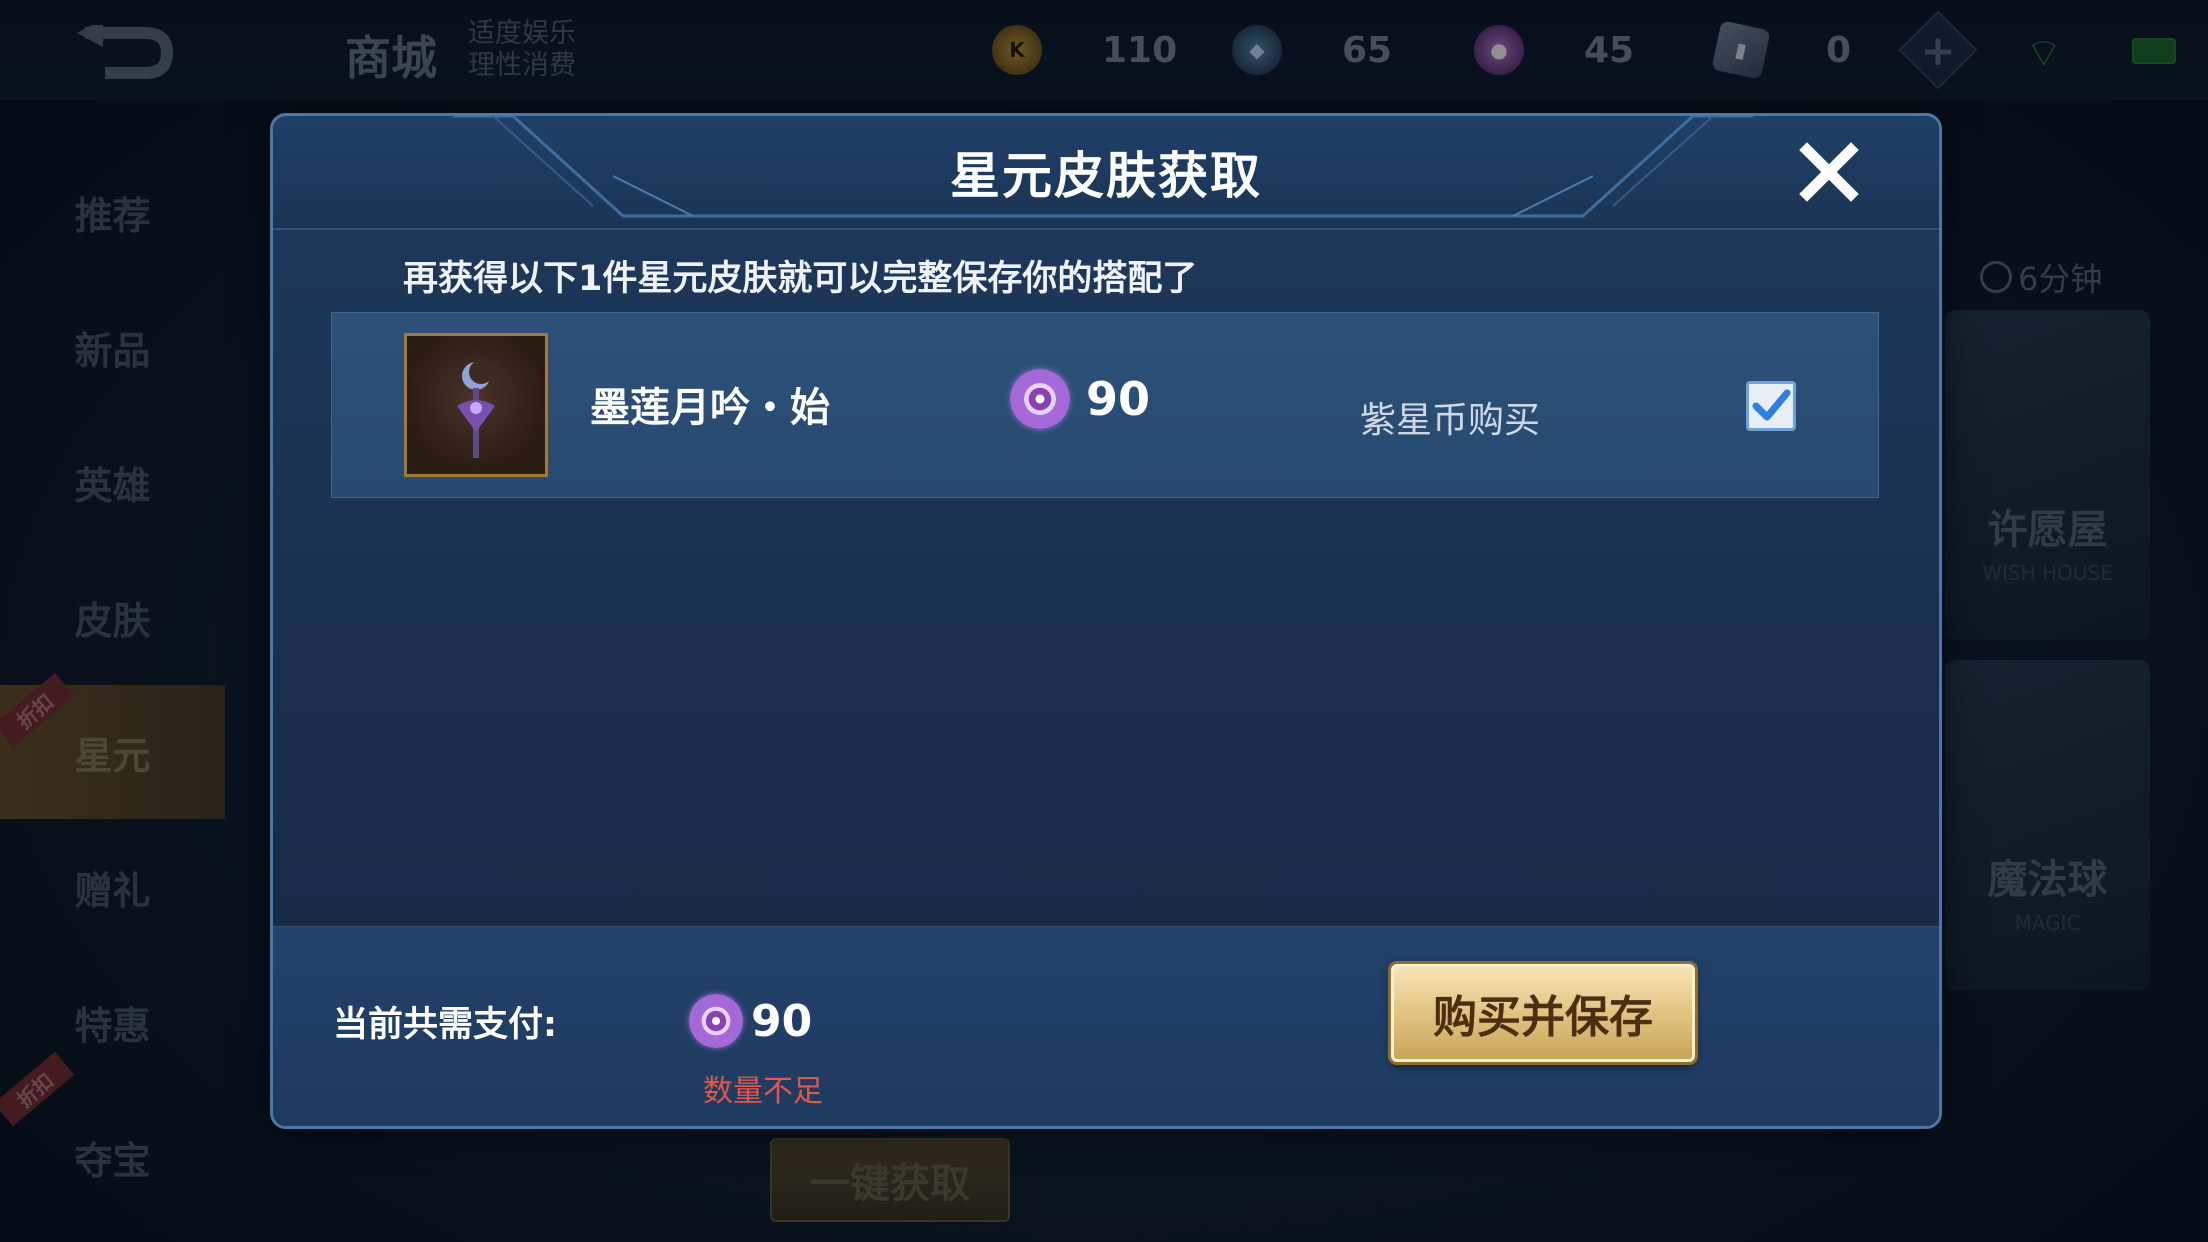 The height and width of the screenshot is (1242, 2208). What do you see at coordinates (763, 1091) in the screenshot?
I see `insufficient-warning: 数量不足` at bounding box center [763, 1091].